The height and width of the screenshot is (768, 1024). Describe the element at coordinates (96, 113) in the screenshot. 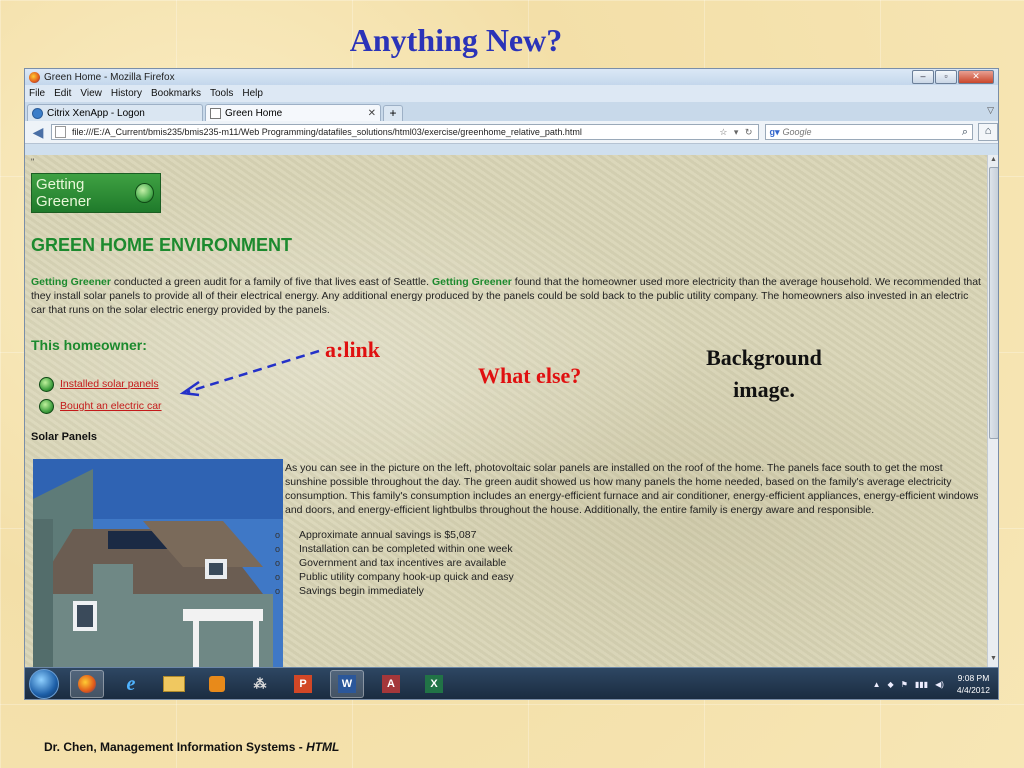

I see `tab-label: Citrix XenApp - Logon` at that location.